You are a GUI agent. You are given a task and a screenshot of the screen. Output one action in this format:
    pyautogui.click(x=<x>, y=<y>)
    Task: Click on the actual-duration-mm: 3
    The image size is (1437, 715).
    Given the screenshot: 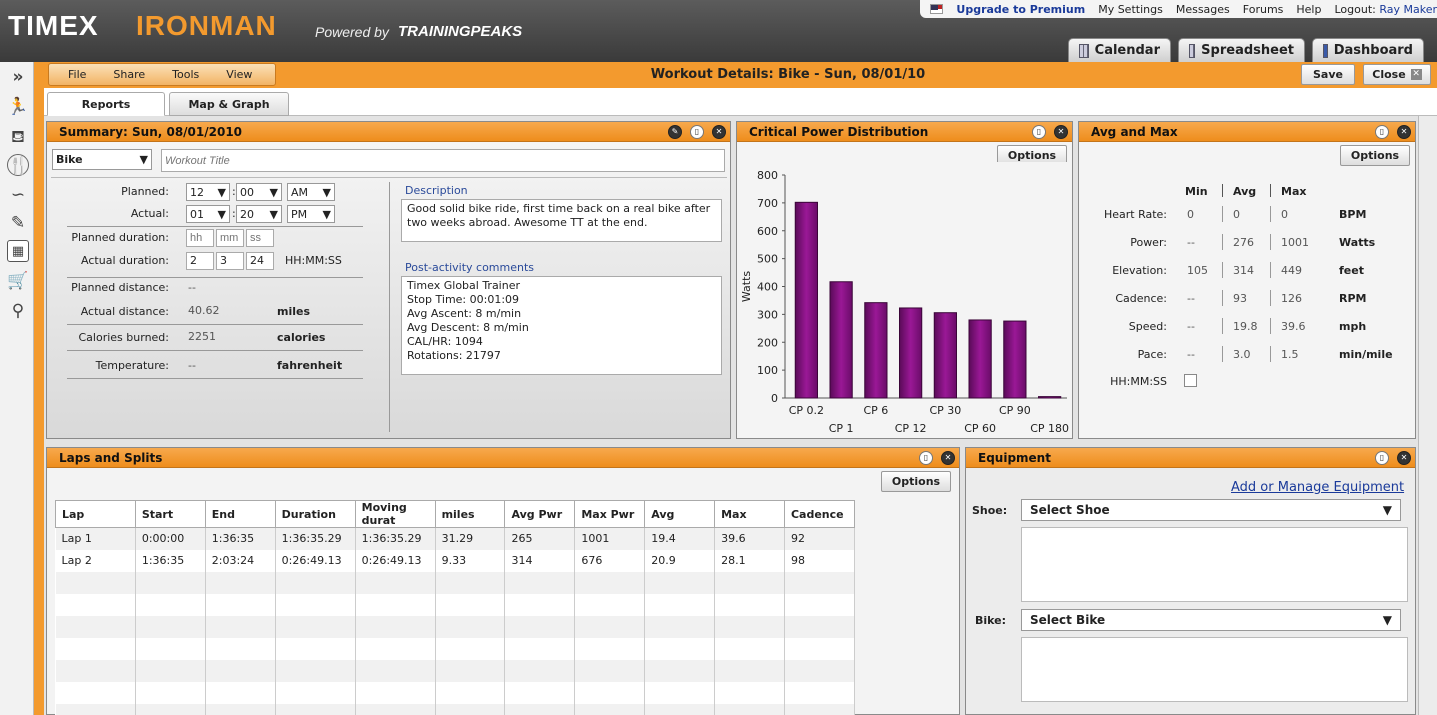 What is the action you would take?
    pyautogui.click(x=230, y=261)
    